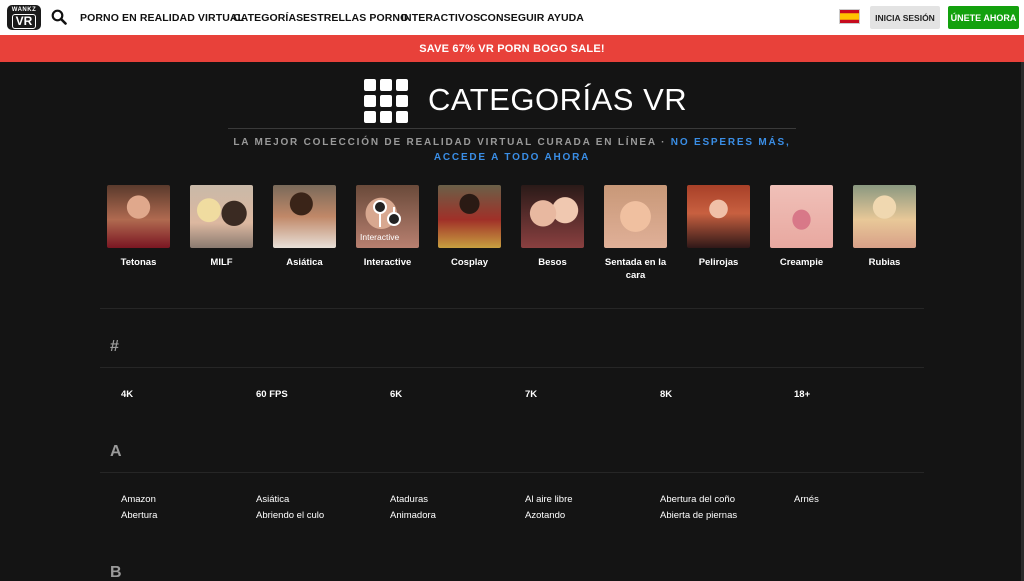 The height and width of the screenshot is (581, 1024). I want to click on nav-interactive: INTERACTIVOS, so click(440, 18).